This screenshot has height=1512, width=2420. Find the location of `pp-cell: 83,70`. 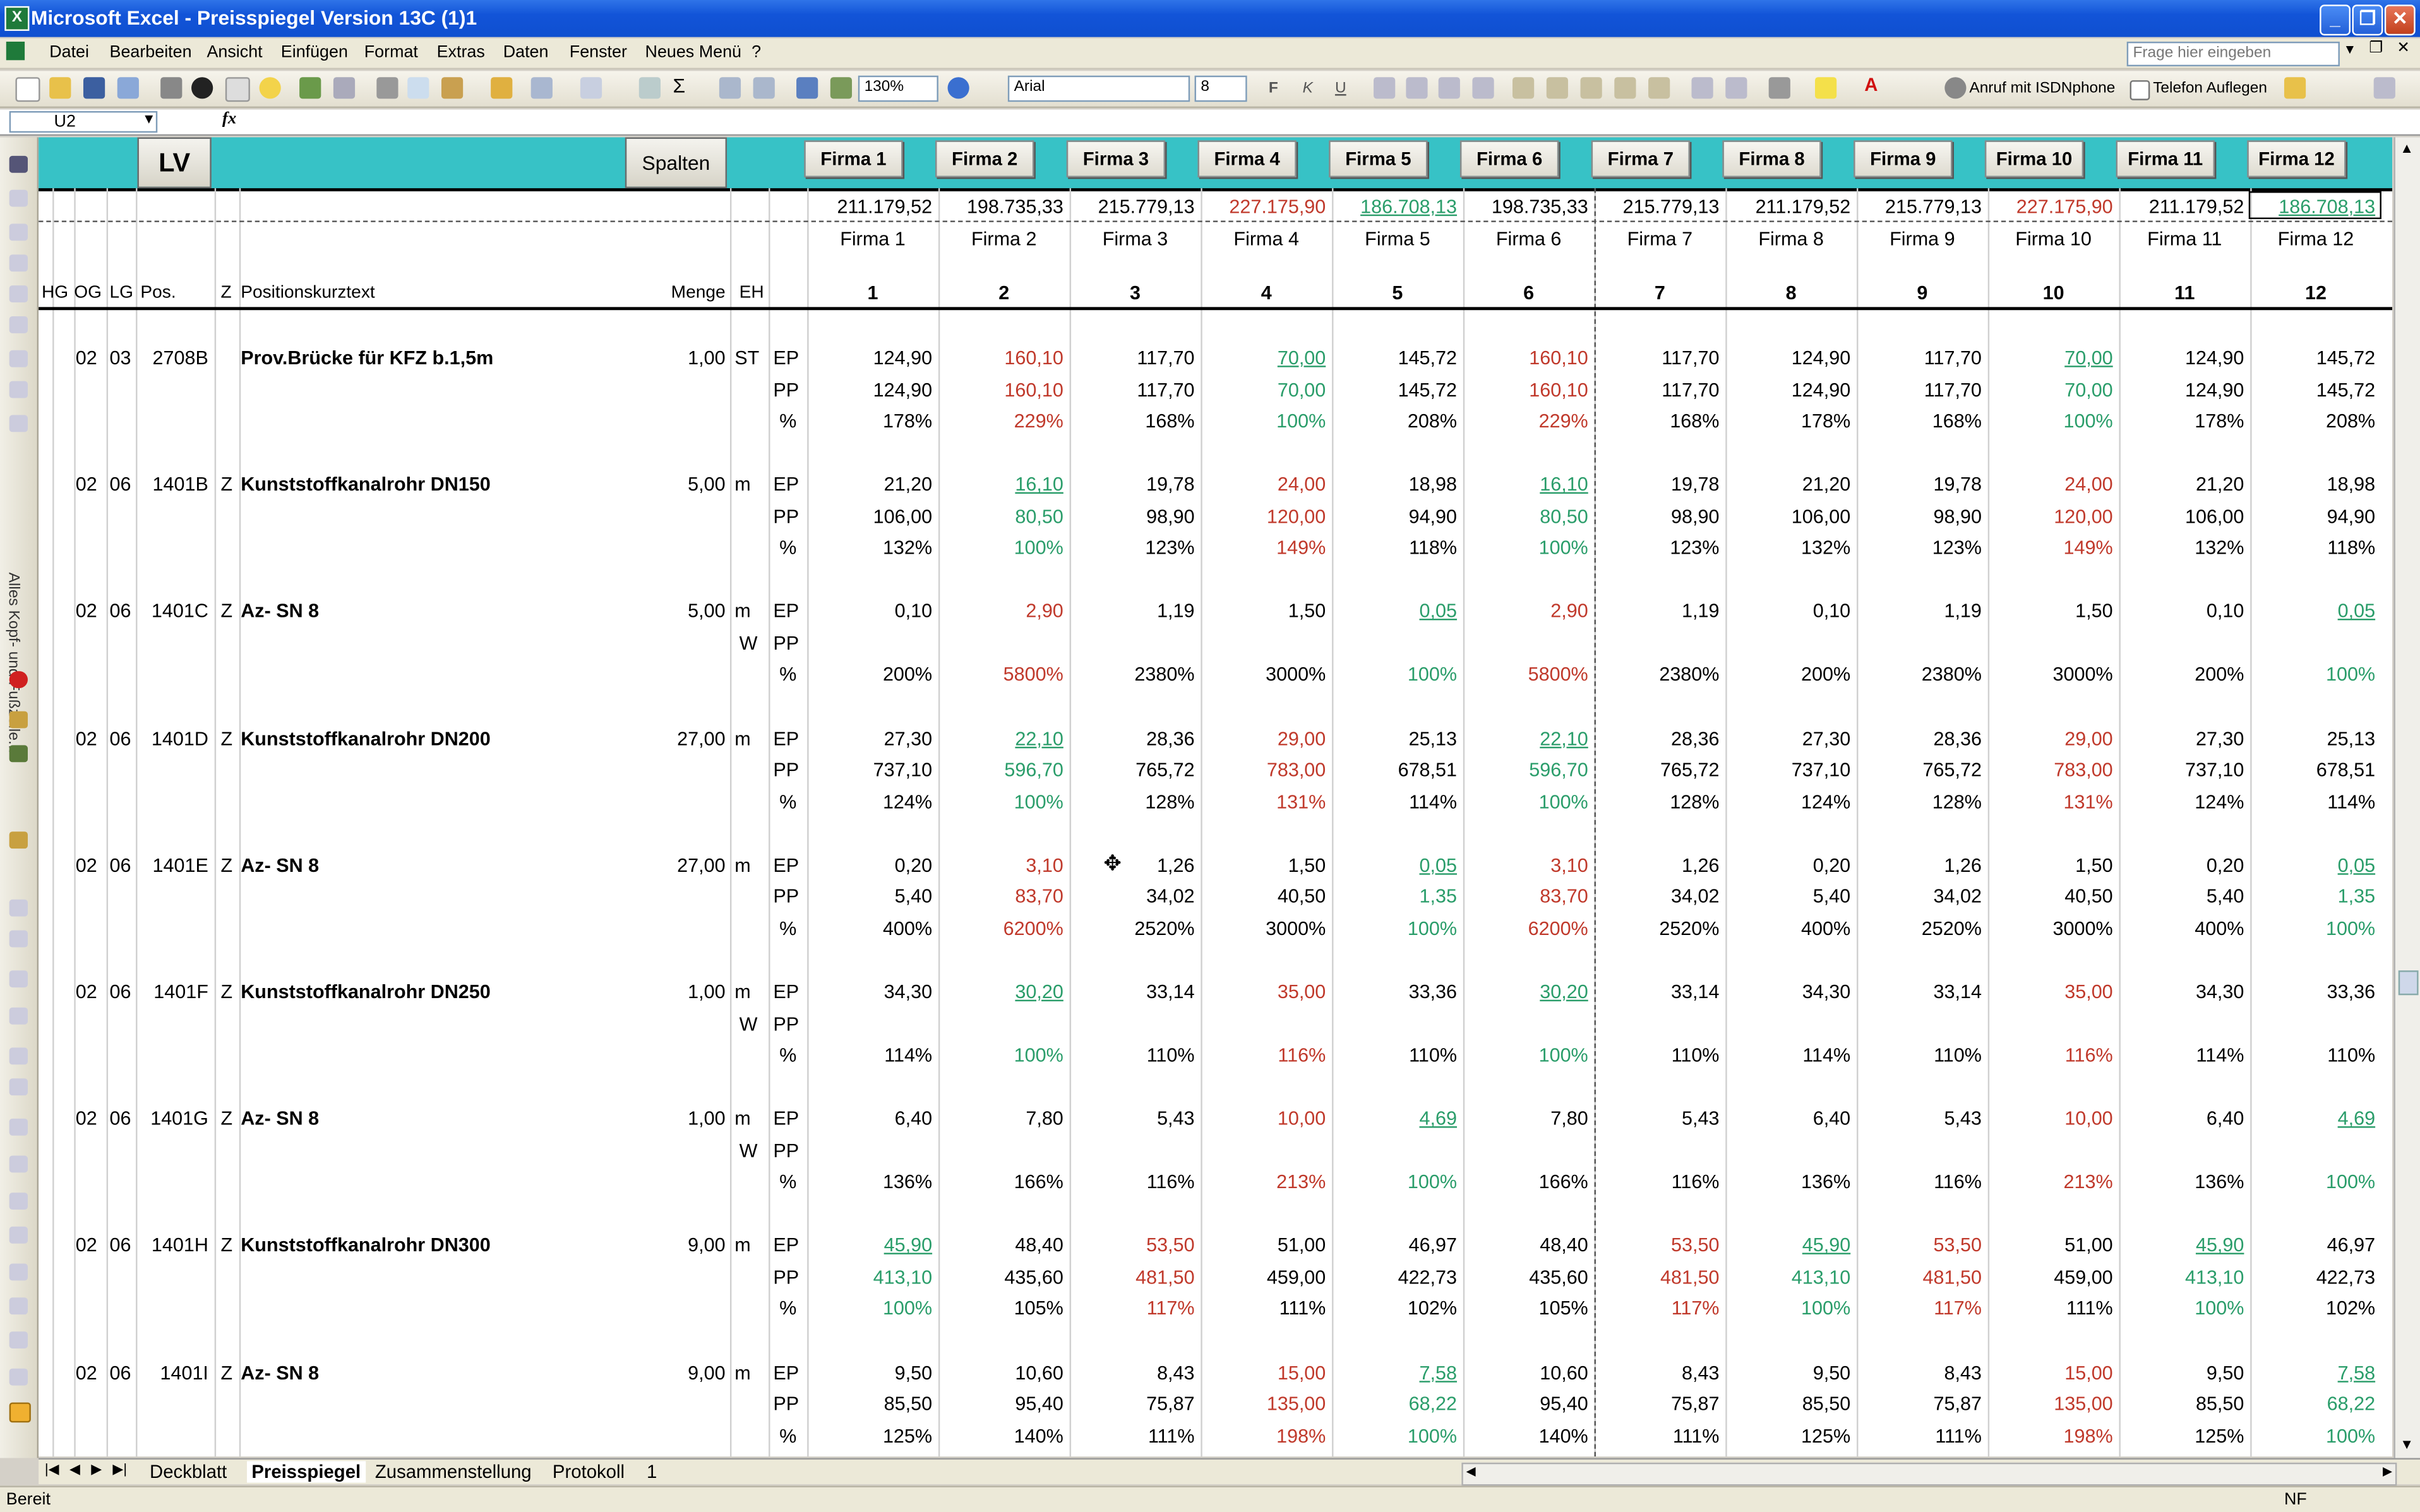

pp-cell: 83,70 is located at coordinates (1000, 897).